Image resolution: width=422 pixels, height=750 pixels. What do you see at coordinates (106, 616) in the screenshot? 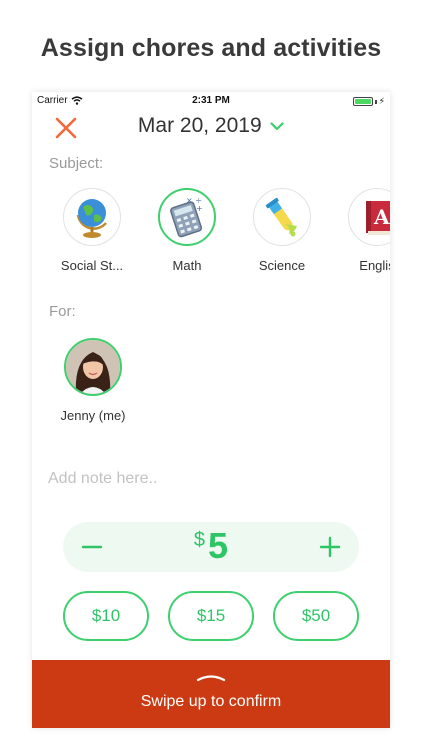
I see `preset-10-button: $10` at bounding box center [106, 616].